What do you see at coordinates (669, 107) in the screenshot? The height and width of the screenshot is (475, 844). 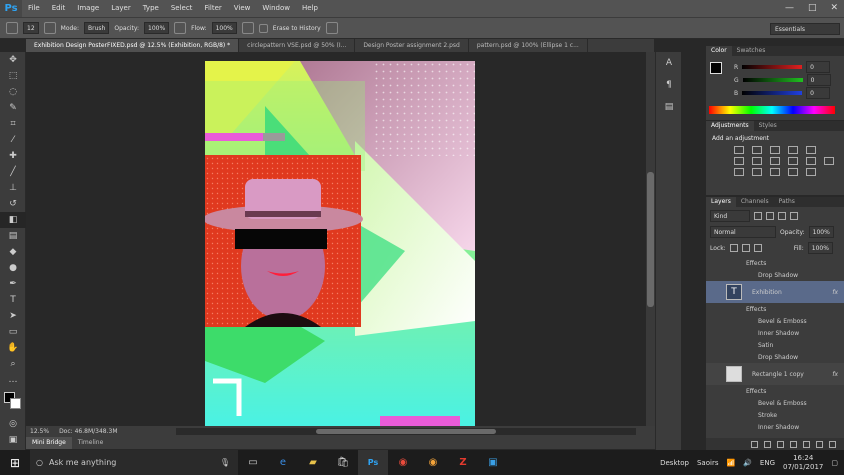 I see `history-panel-icon: ▤` at bounding box center [669, 107].